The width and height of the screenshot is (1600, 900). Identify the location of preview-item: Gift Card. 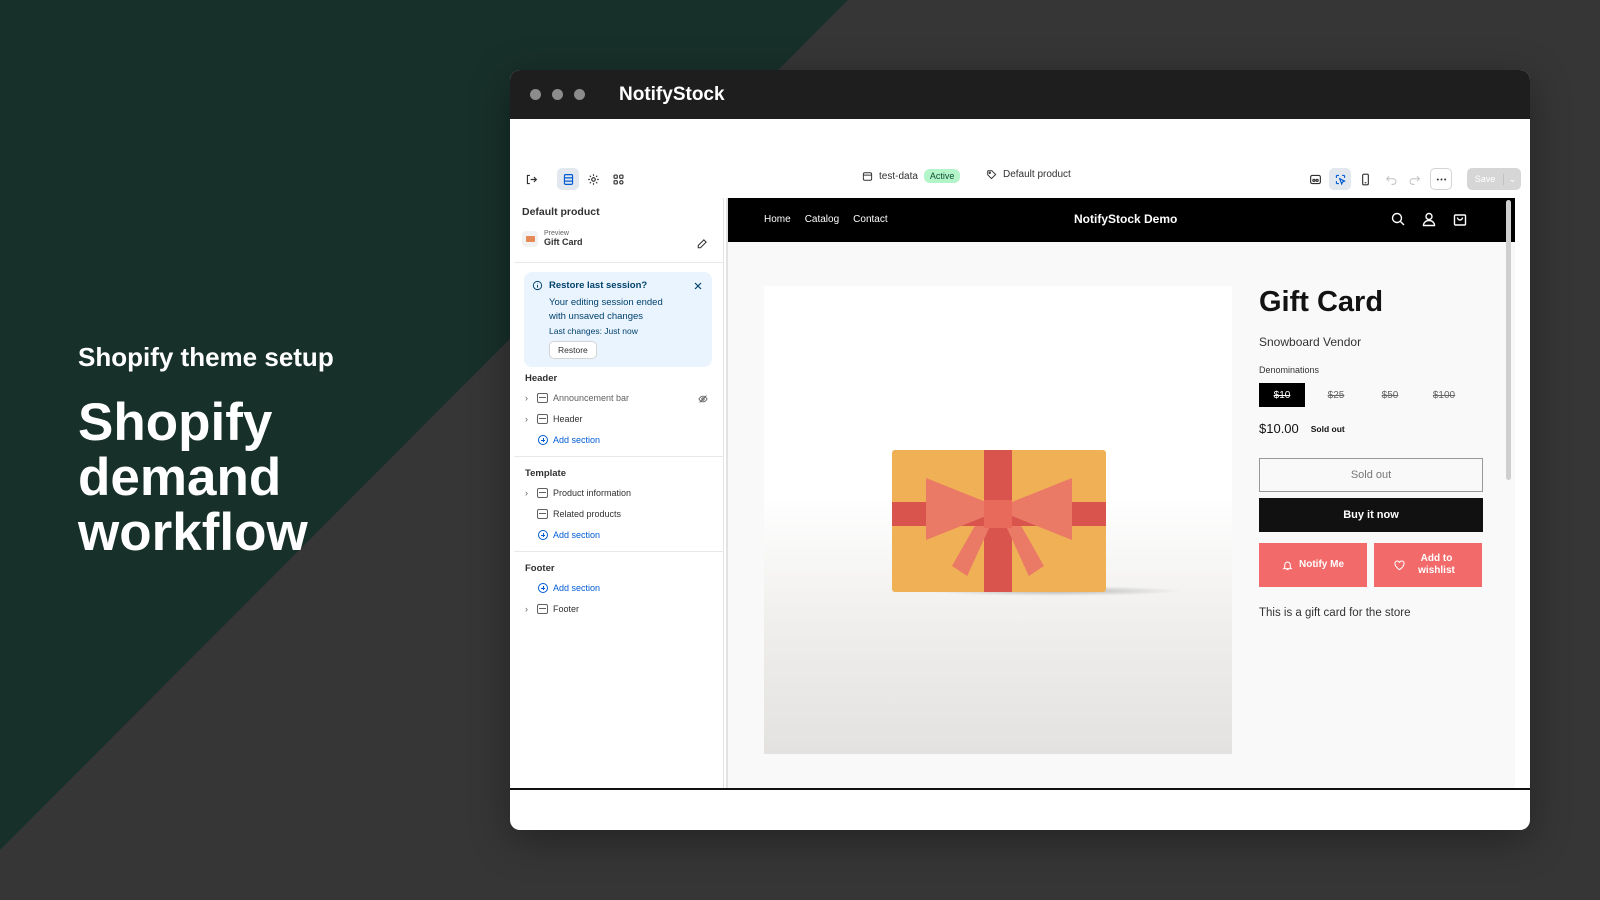
(563, 242).